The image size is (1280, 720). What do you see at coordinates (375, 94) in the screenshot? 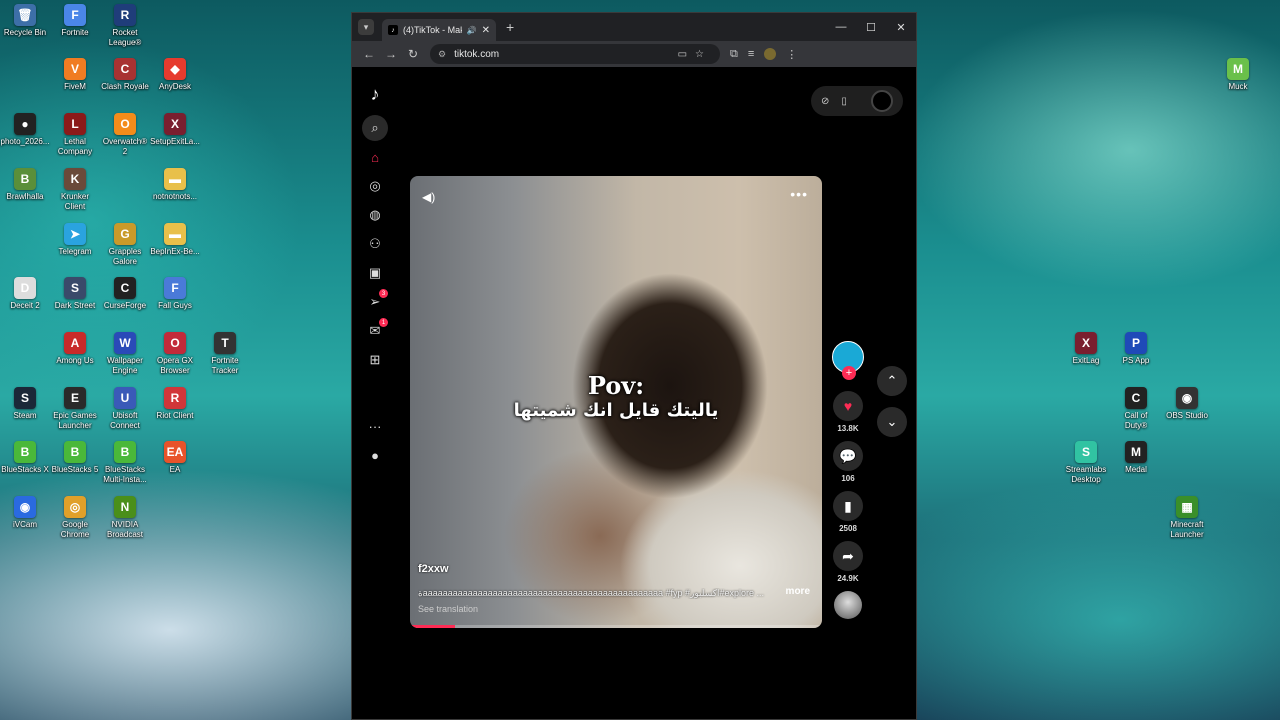
I see `tiktok-logo-icon: ♪` at bounding box center [375, 94].